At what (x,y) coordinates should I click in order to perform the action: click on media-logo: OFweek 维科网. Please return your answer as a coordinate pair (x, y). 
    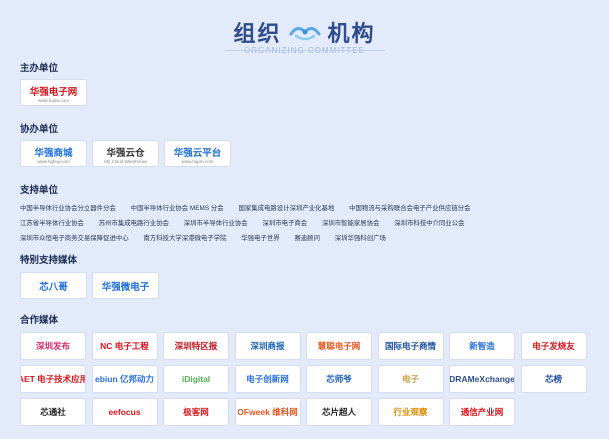
    Looking at the image, I should click on (267, 412).